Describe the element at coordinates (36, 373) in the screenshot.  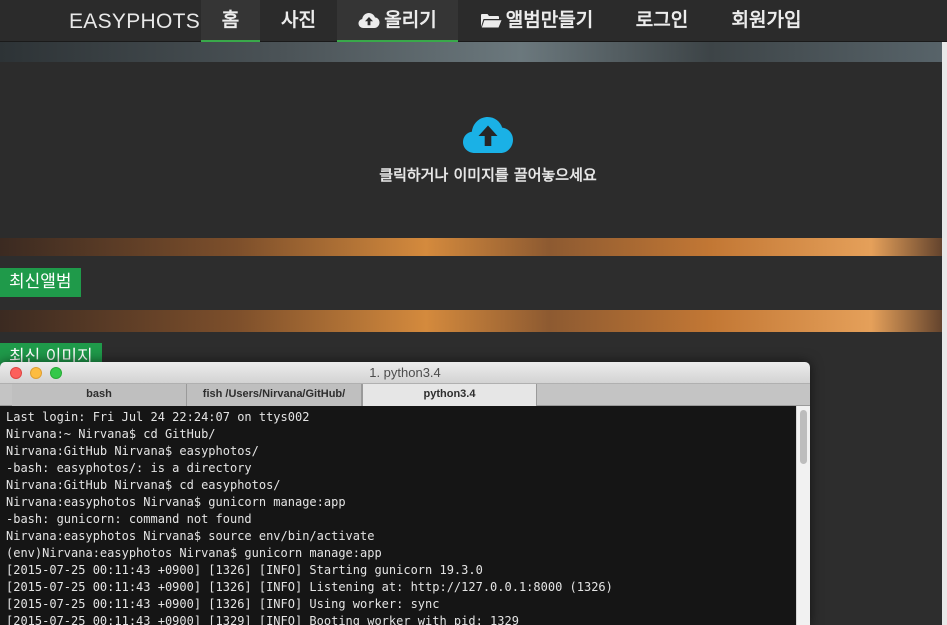
I see `minimize-window-button` at that location.